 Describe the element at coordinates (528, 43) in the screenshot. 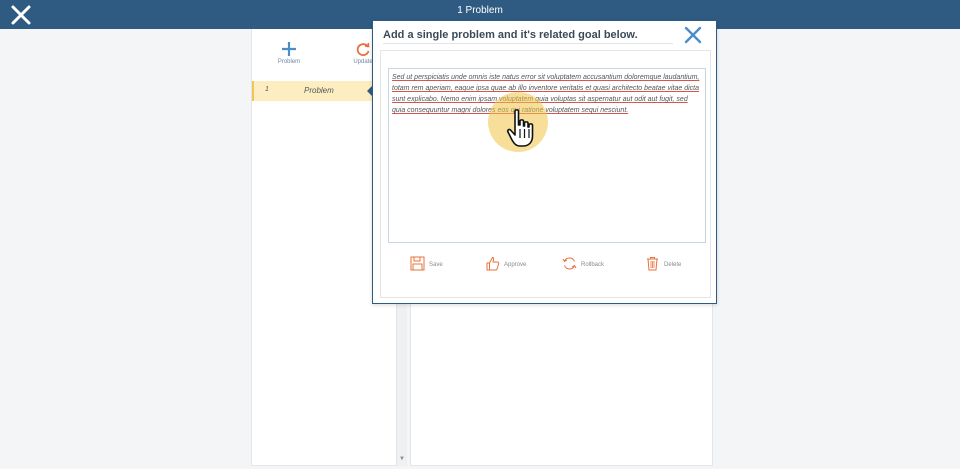

I see `title-divider` at that location.